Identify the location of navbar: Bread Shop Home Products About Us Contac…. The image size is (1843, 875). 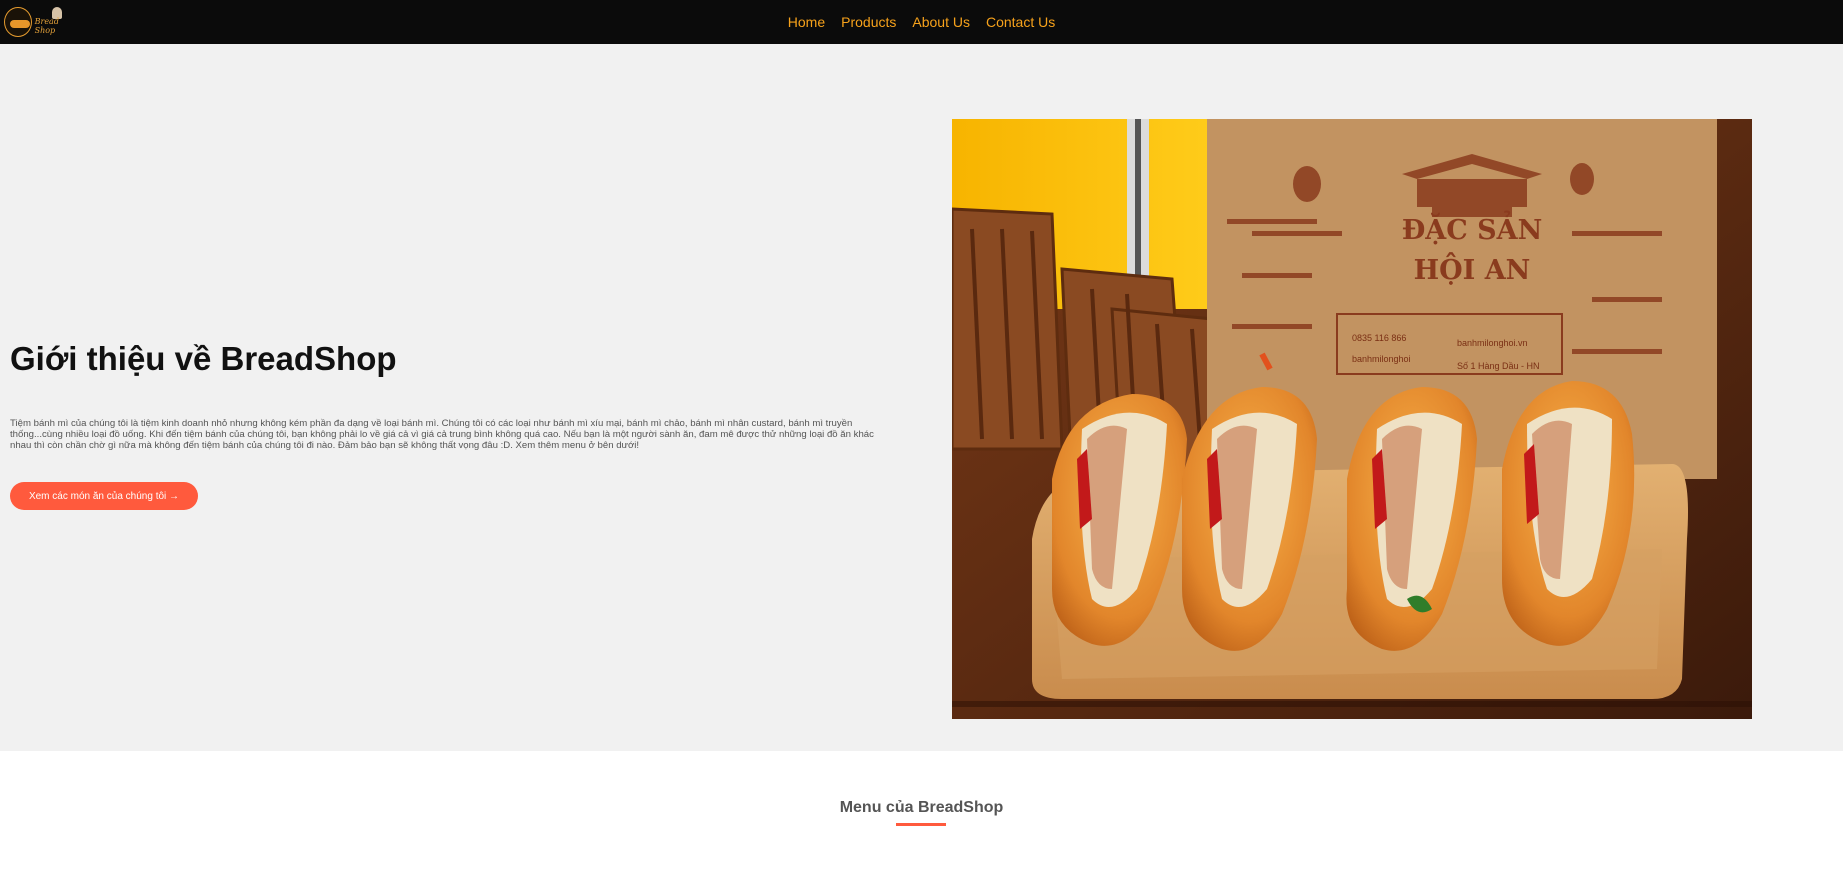
(921, 22).